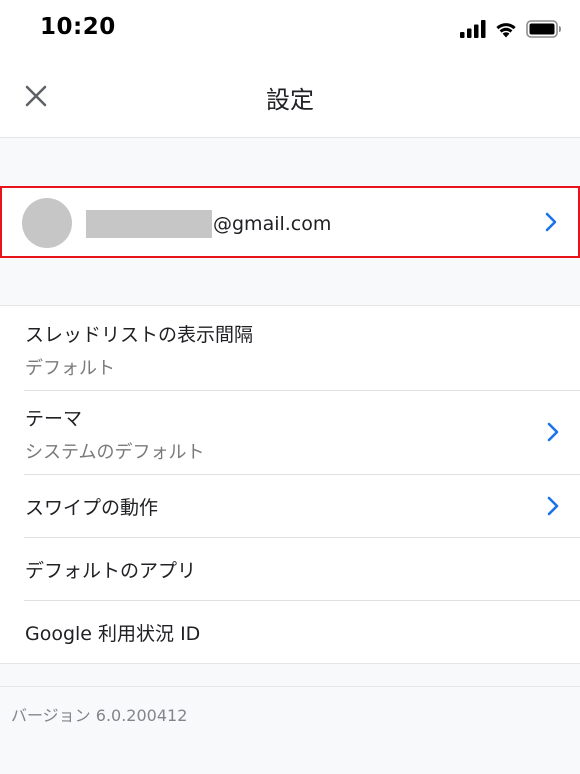 The height and width of the screenshot is (774, 580). Describe the element at coordinates (290, 505) in the screenshot. I see `setting-swipe-actions: スワイプの動作` at that location.